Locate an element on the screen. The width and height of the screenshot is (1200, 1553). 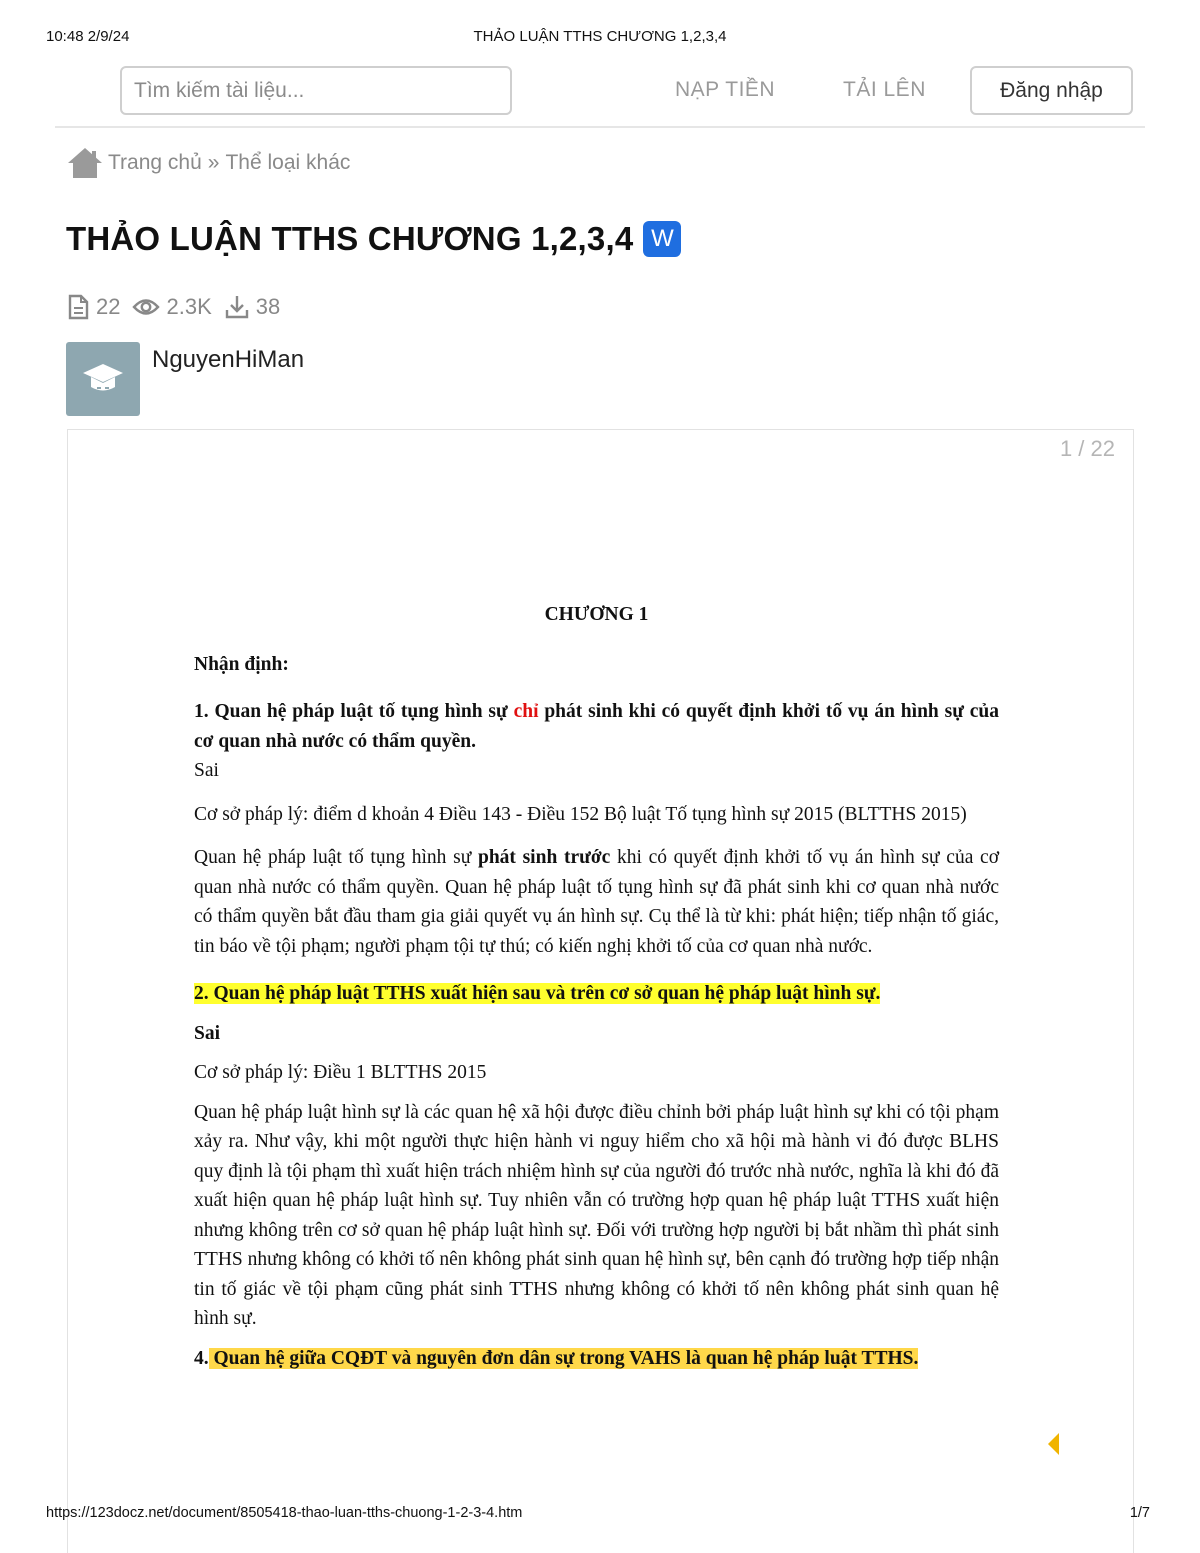
breadcrumb-home: Trang chủ is located at coordinates (155, 163).